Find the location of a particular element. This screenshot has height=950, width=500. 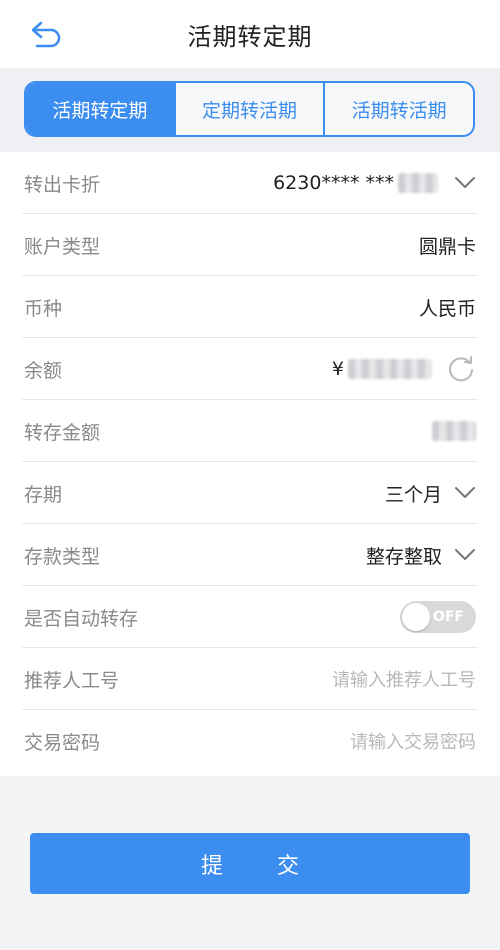

deposit-type-selector: 整存整取 is located at coordinates (421, 555).